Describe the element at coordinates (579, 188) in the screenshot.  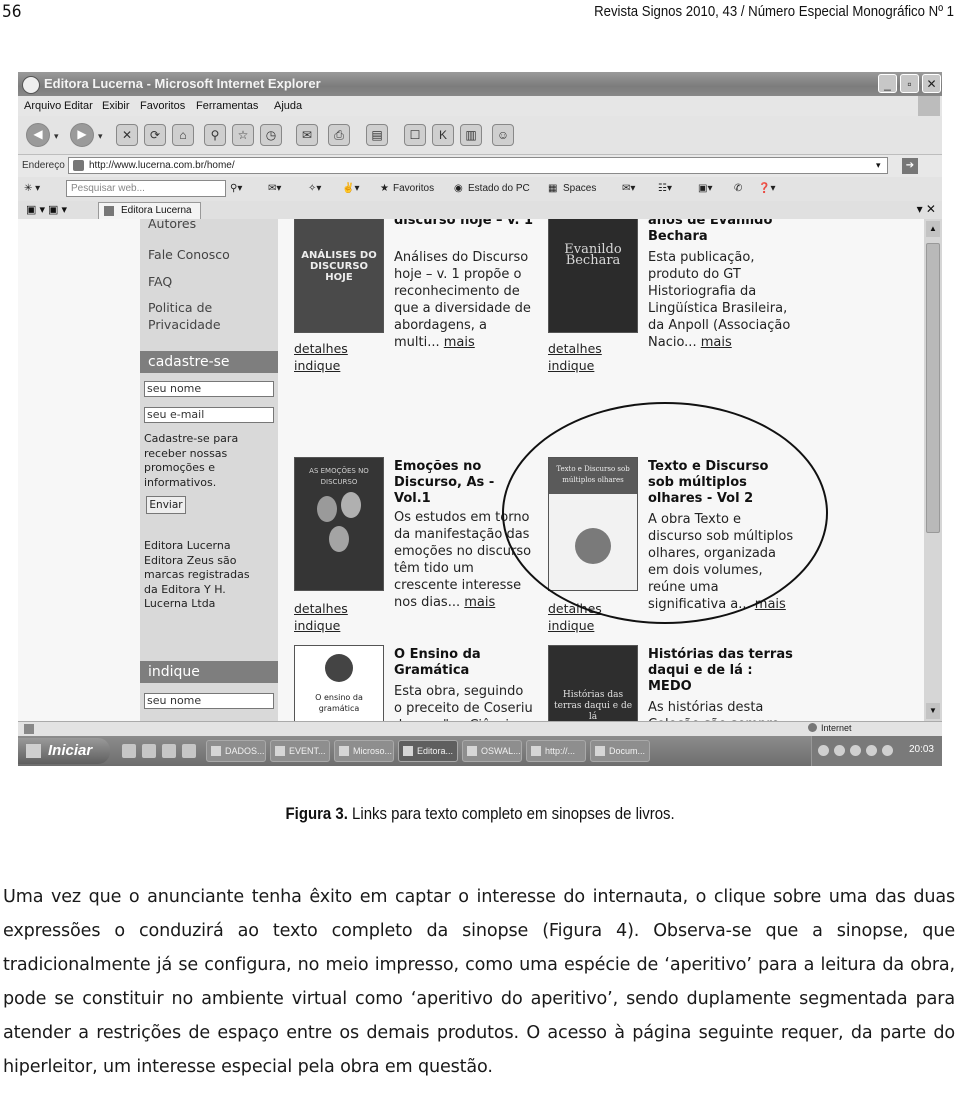
I see `toolbar-spaces-link: Spaces` at that location.